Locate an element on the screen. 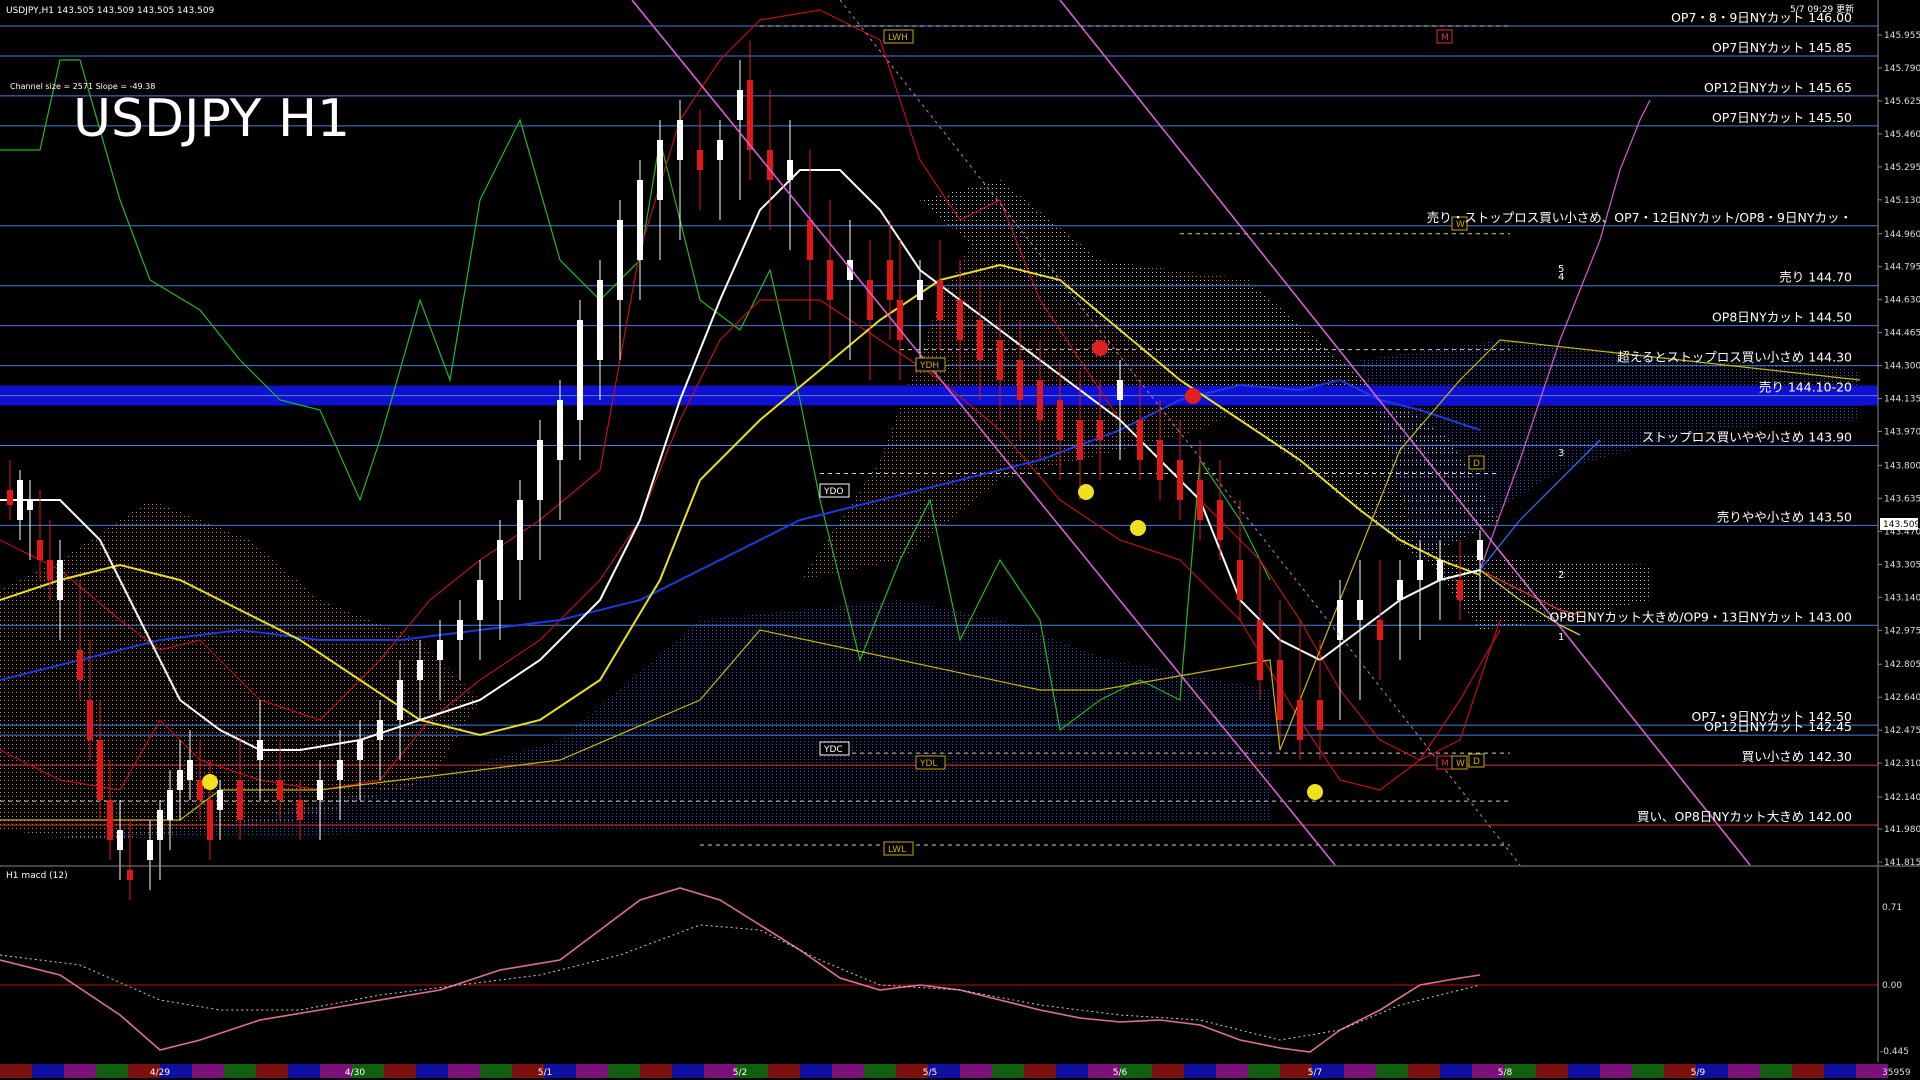  price-tick-label: 145.295 is located at coordinates (1902, 168).